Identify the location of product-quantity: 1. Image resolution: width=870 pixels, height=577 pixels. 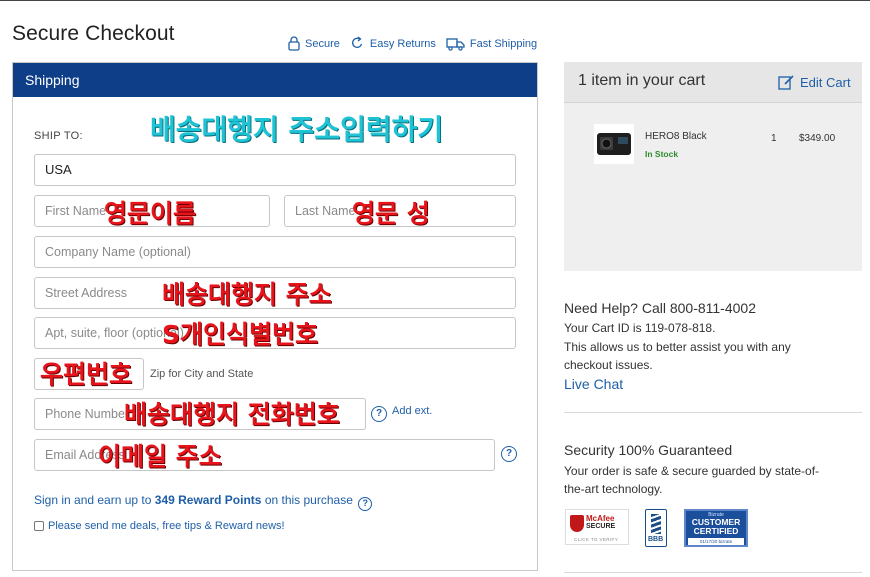
(774, 138).